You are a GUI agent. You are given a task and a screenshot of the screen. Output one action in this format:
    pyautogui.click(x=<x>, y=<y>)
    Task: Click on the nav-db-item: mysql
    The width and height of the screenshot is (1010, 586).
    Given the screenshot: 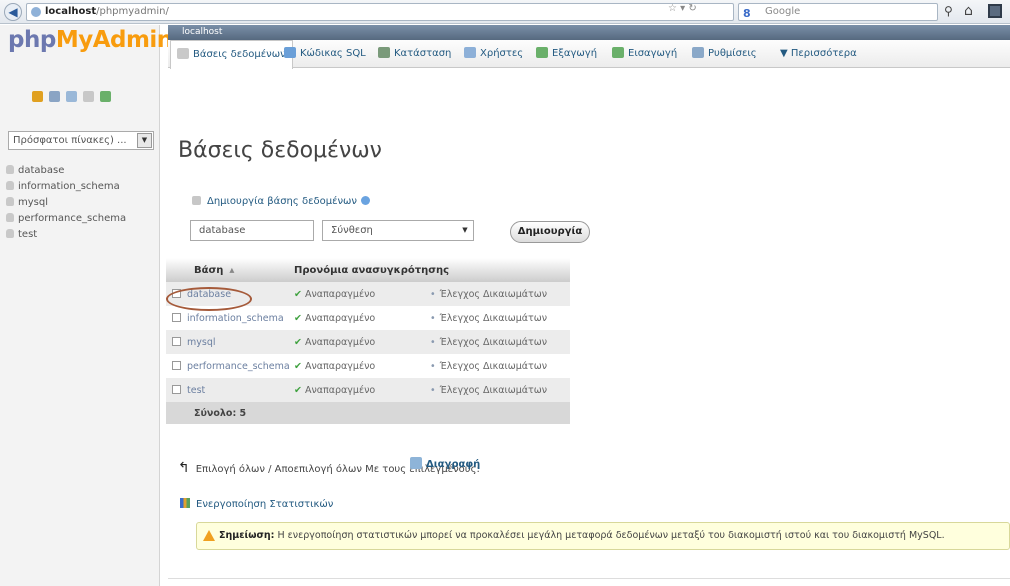 What is the action you would take?
    pyautogui.click(x=66, y=203)
    